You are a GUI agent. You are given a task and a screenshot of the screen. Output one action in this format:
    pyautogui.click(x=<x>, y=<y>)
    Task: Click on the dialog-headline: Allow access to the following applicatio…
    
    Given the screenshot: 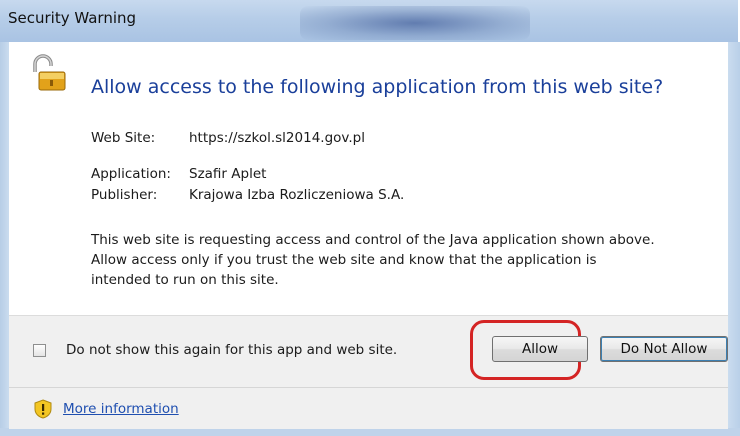 What is the action you would take?
    pyautogui.click(x=377, y=87)
    